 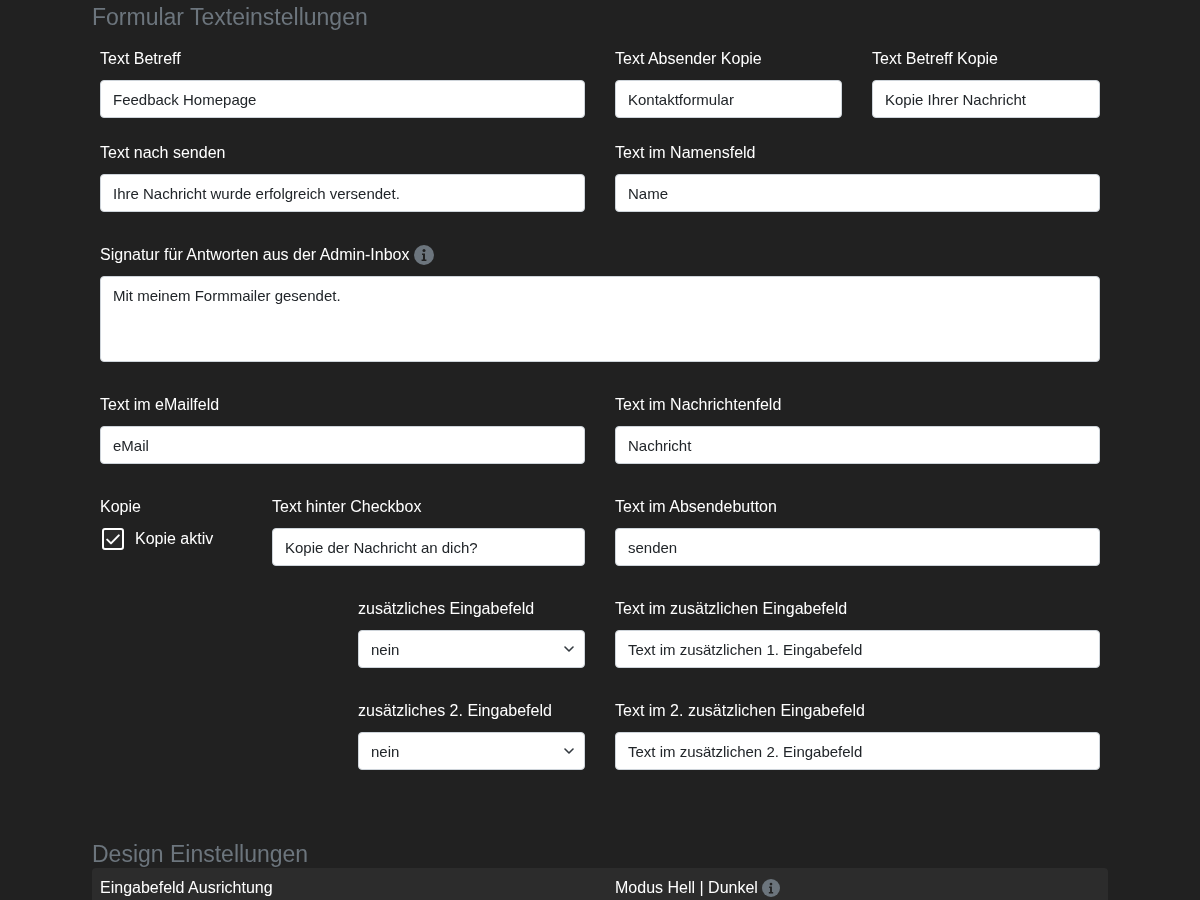 I want to click on field-label: Text im 2. zusätzlichen Eingabefeld, so click(x=740, y=711).